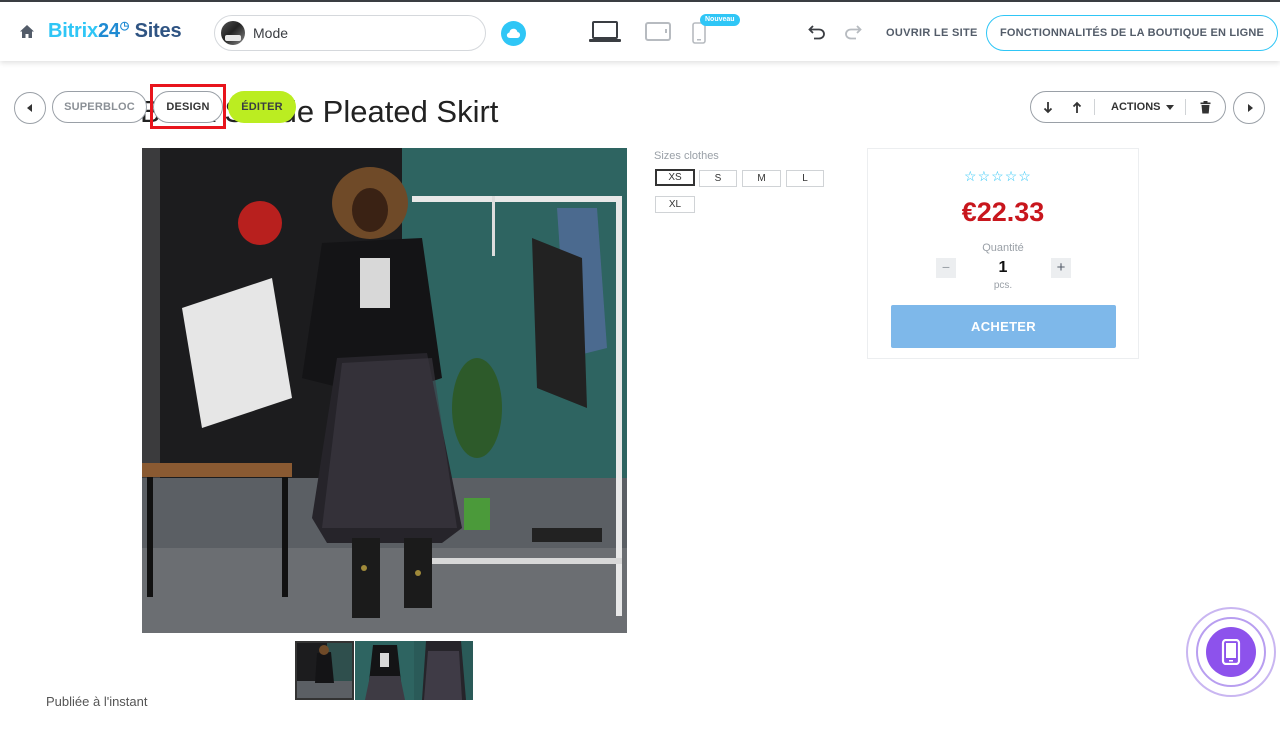 The image size is (1280, 731). Describe the element at coordinates (686, 156) in the screenshot. I see `sizes-label: Sizes clothes` at that location.